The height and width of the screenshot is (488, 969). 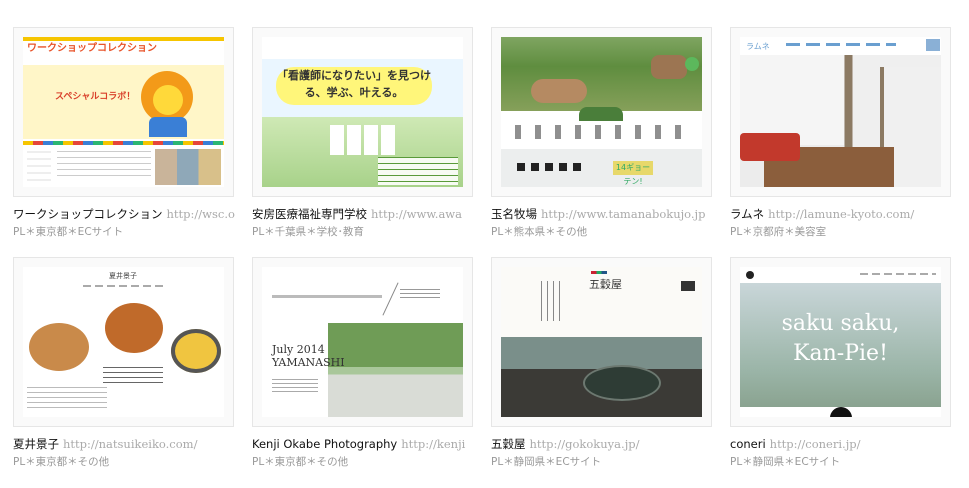 I want to click on hero-text: スペシャルコラボ！, so click(x=95, y=97).